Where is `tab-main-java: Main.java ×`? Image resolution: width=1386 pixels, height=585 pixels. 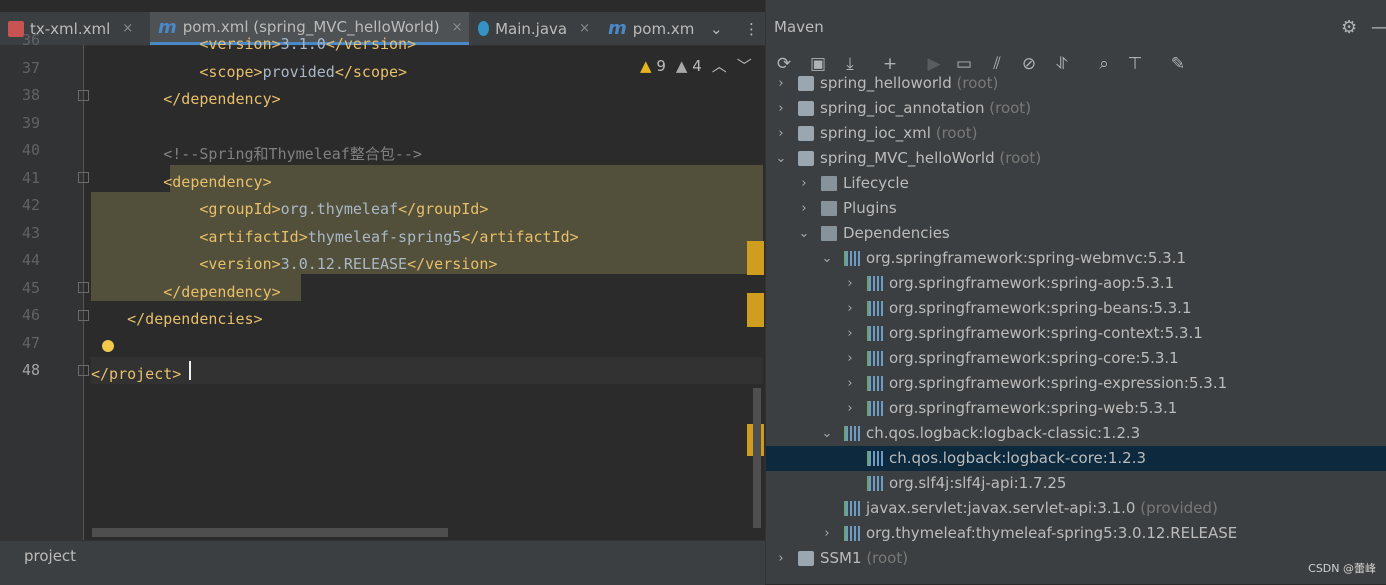
tab-main-java: Main.java × is located at coordinates (534, 28).